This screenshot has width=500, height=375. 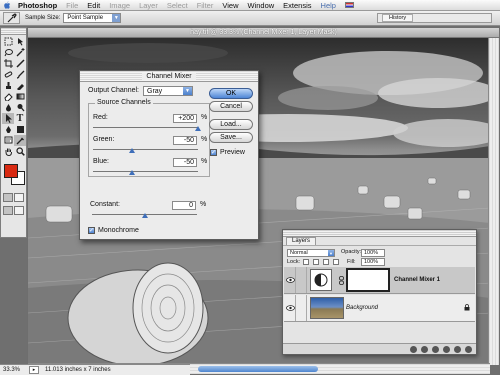 I want to click on standard-mode-button, so click(x=7, y=197).